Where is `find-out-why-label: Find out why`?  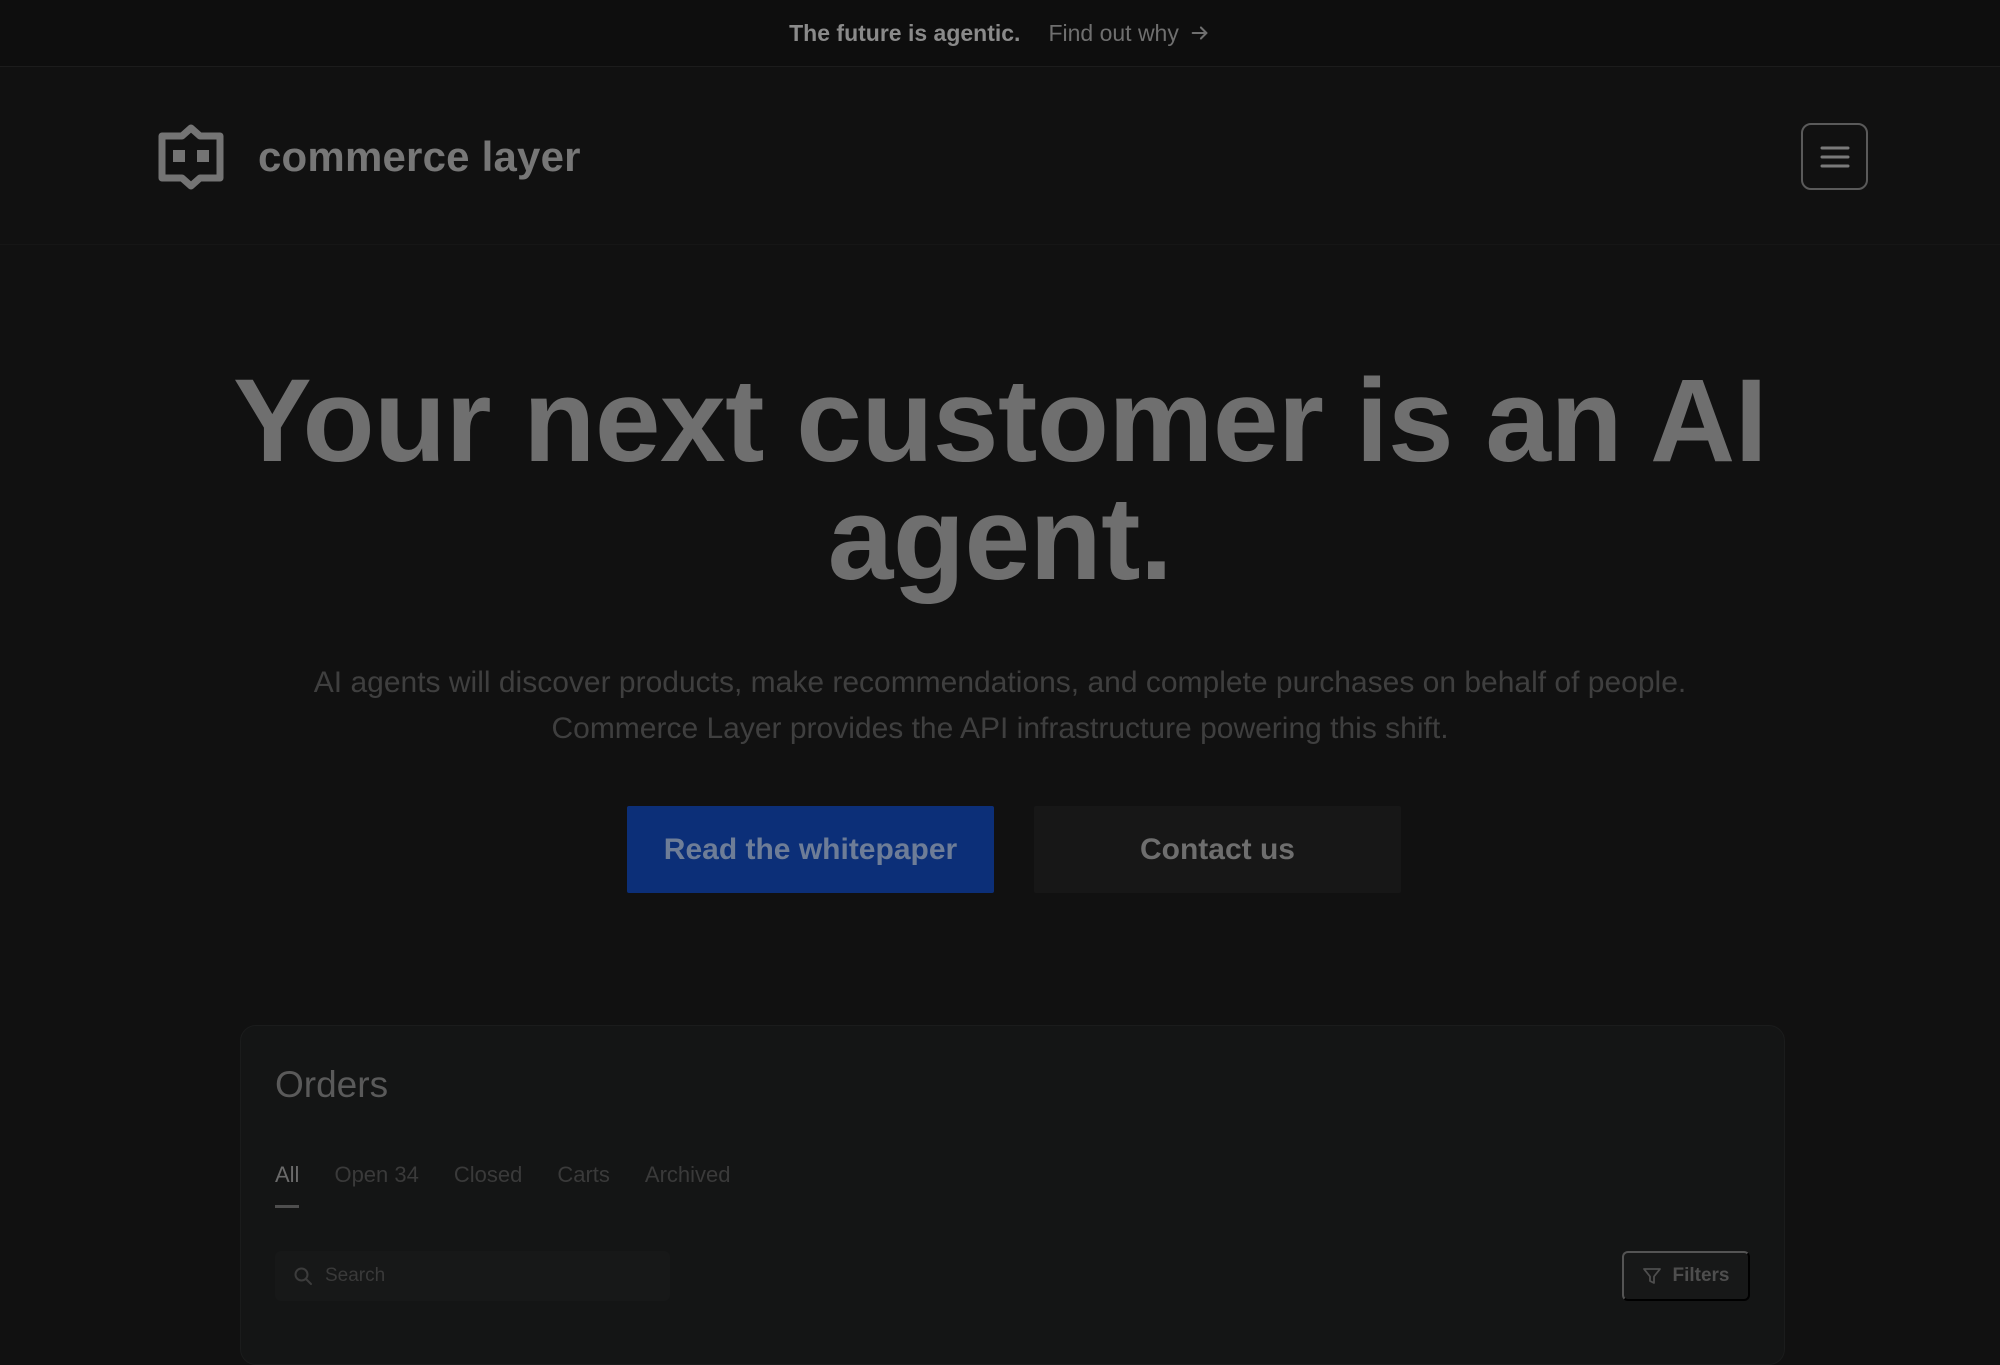 find-out-why-label: Find out why is located at coordinates (1113, 32).